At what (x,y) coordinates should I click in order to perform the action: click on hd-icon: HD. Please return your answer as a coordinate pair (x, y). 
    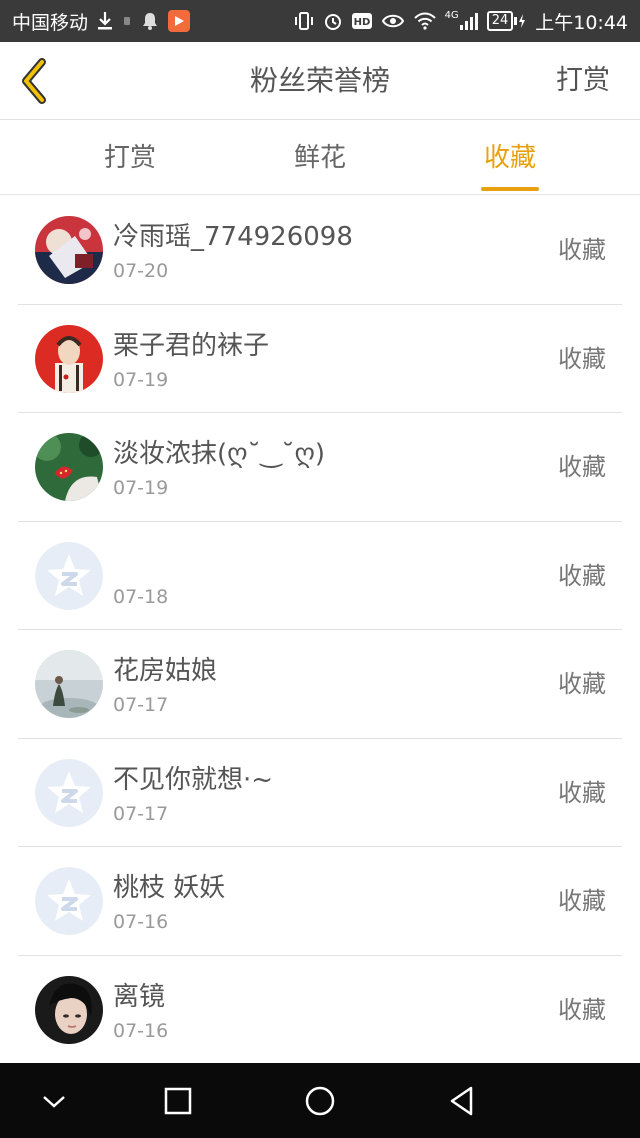
    Looking at the image, I should click on (362, 21).